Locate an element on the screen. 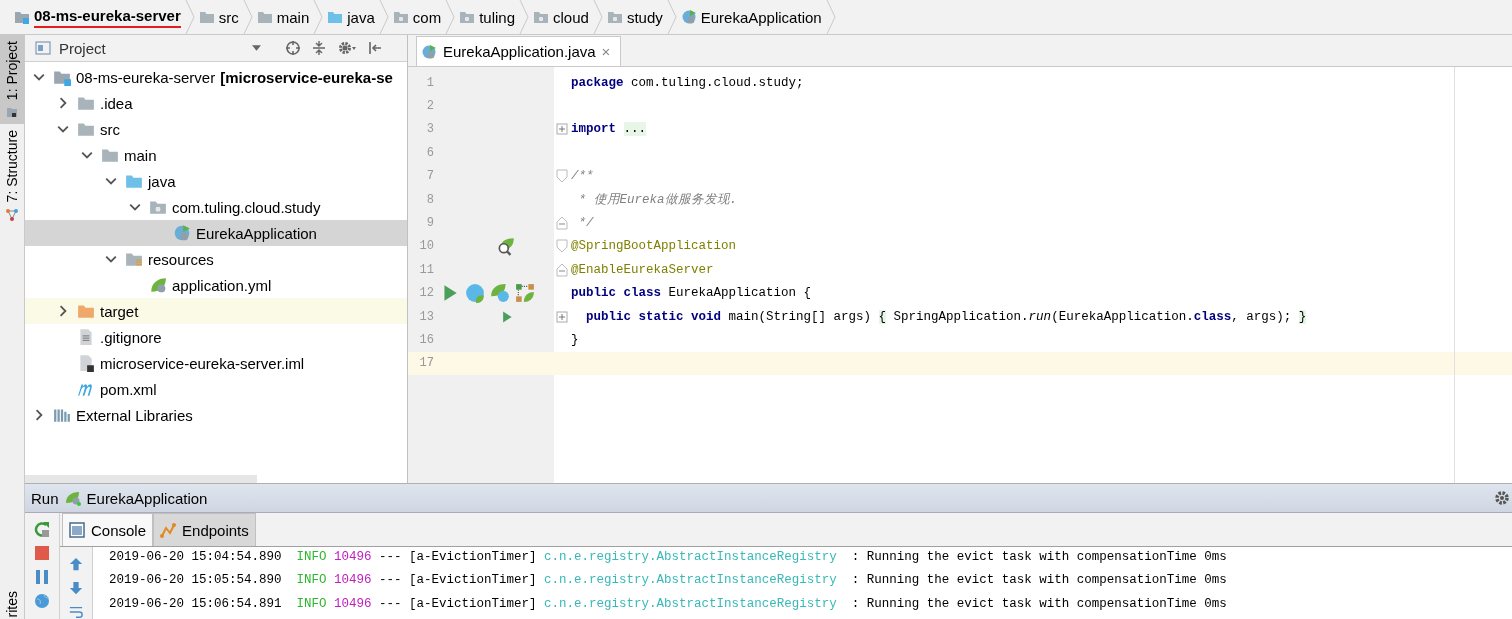 This screenshot has height=619, width=1512. structure-icon is located at coordinates (12, 214).